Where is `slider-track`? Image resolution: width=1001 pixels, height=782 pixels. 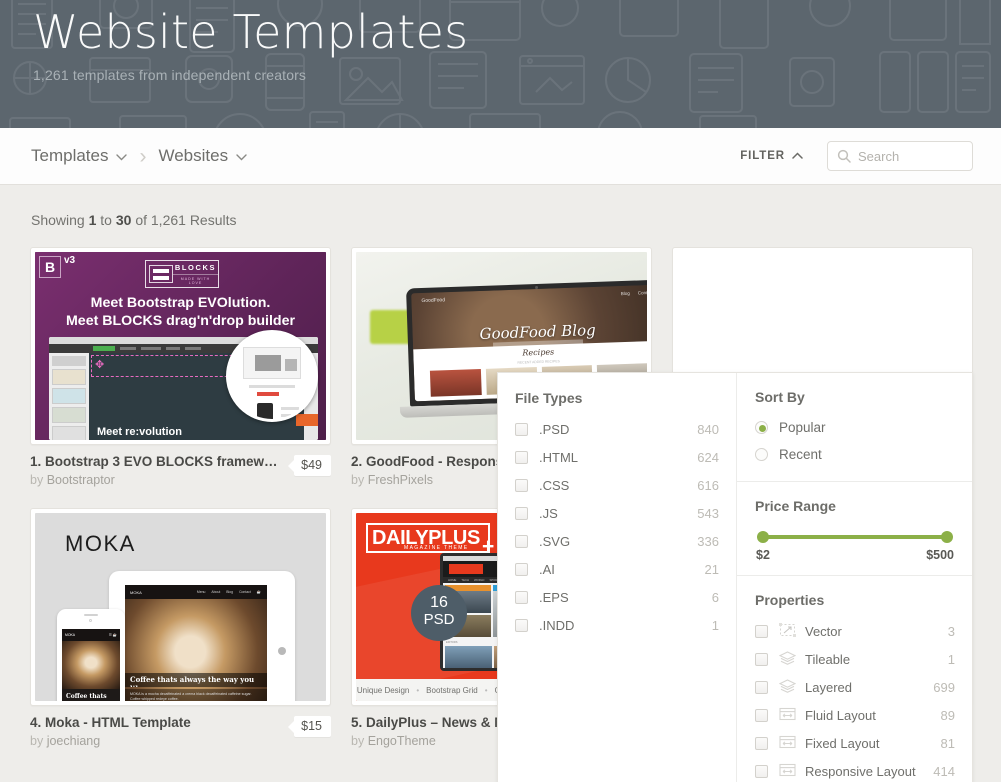
slider-track is located at coordinates (855, 537).